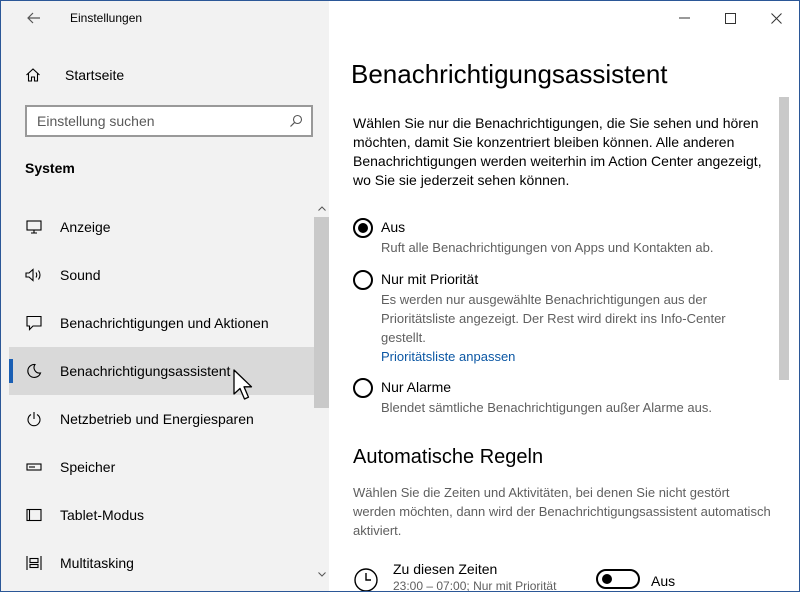 Image resolution: width=800 pixels, height=592 pixels. I want to click on sidebar-item-sound: Sound, so click(161, 275).